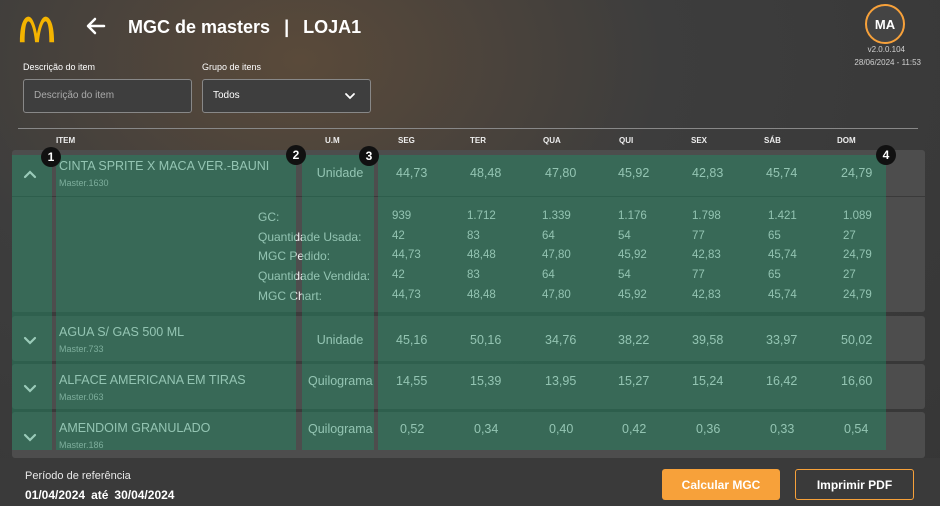  What do you see at coordinates (772, 140) in the screenshot?
I see `column-header-sab: SÁB` at bounding box center [772, 140].